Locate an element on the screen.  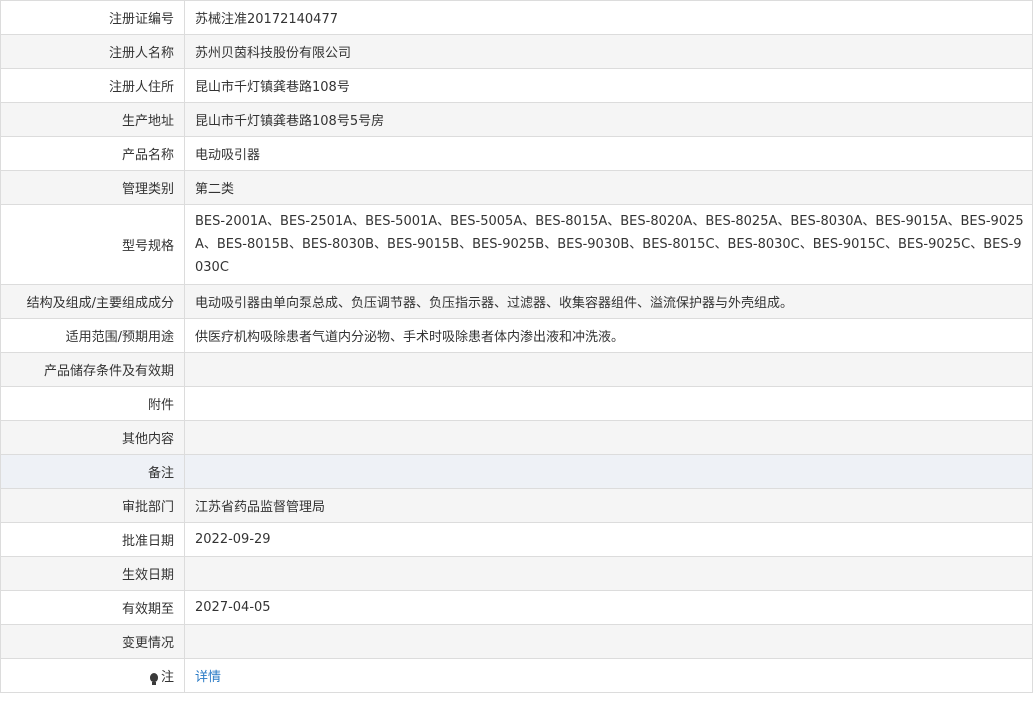
table-row: 审批部门 江苏省药品监督管理局 is located at coordinates (516, 505).